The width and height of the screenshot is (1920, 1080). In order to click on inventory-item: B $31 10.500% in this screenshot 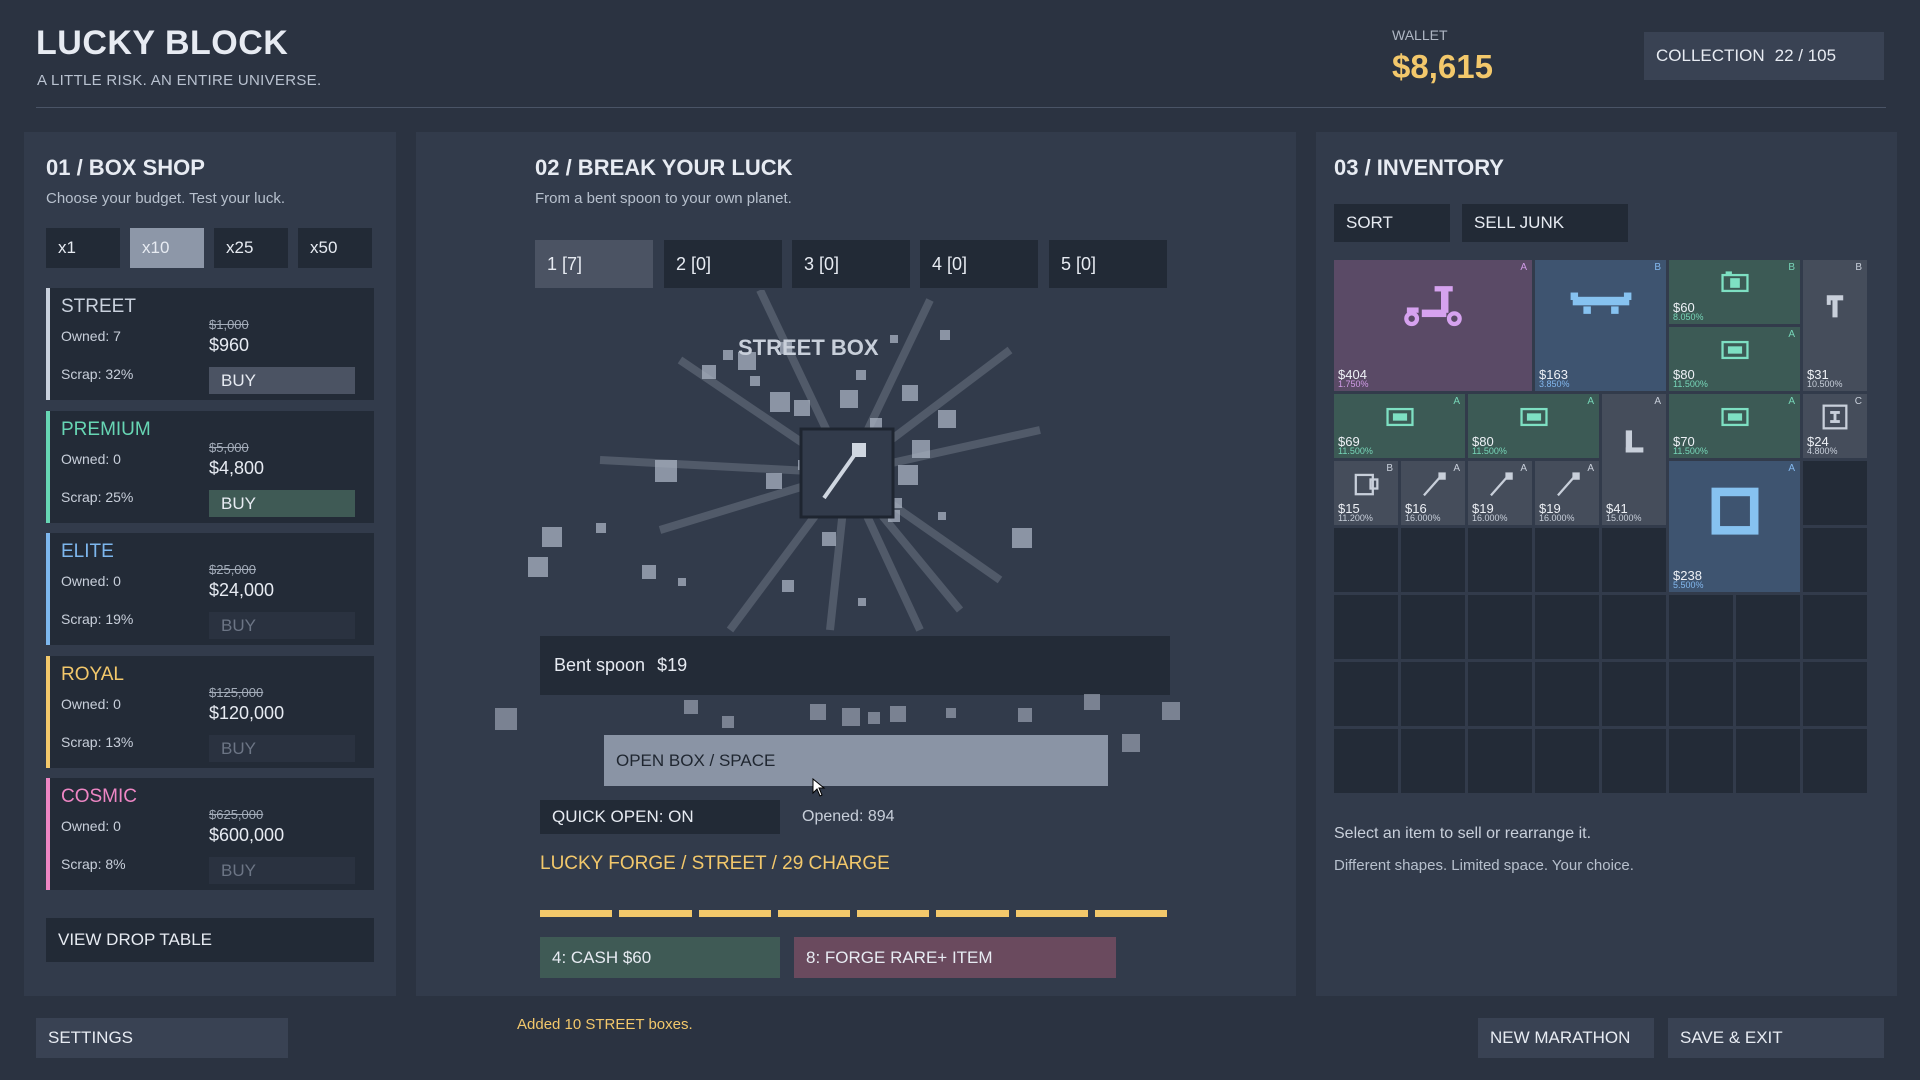, I will do `click(1835, 325)`.